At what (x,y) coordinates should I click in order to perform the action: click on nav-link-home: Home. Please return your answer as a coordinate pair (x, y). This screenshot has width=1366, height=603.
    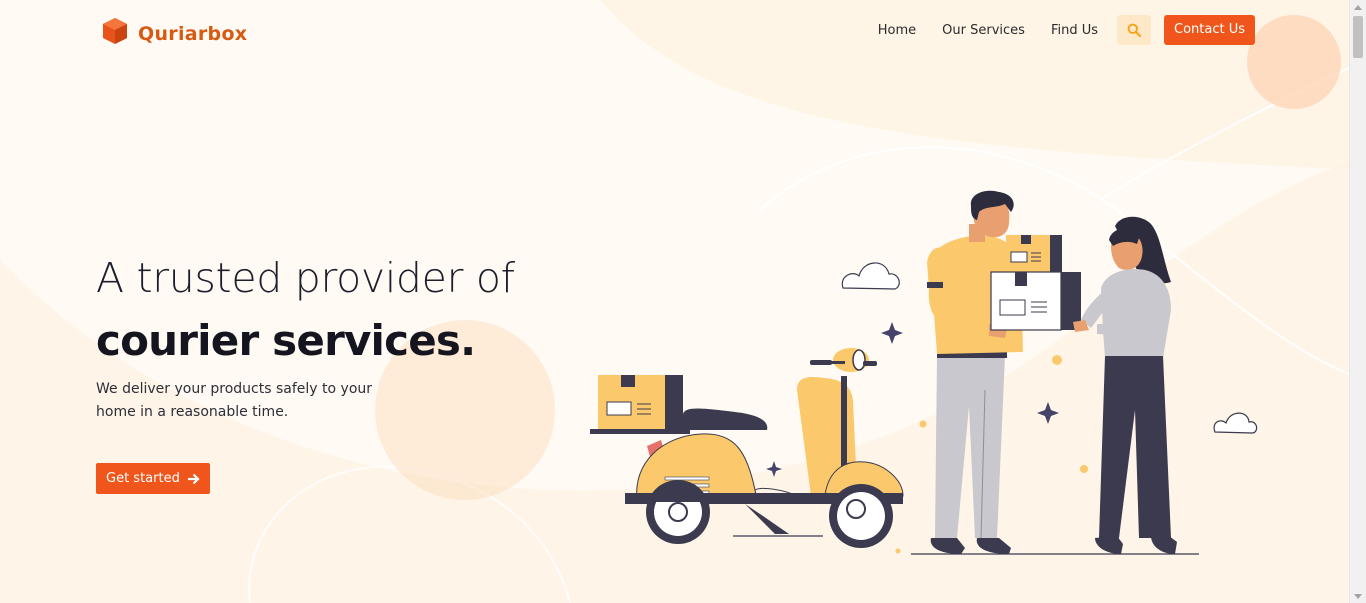
    Looking at the image, I should click on (897, 30).